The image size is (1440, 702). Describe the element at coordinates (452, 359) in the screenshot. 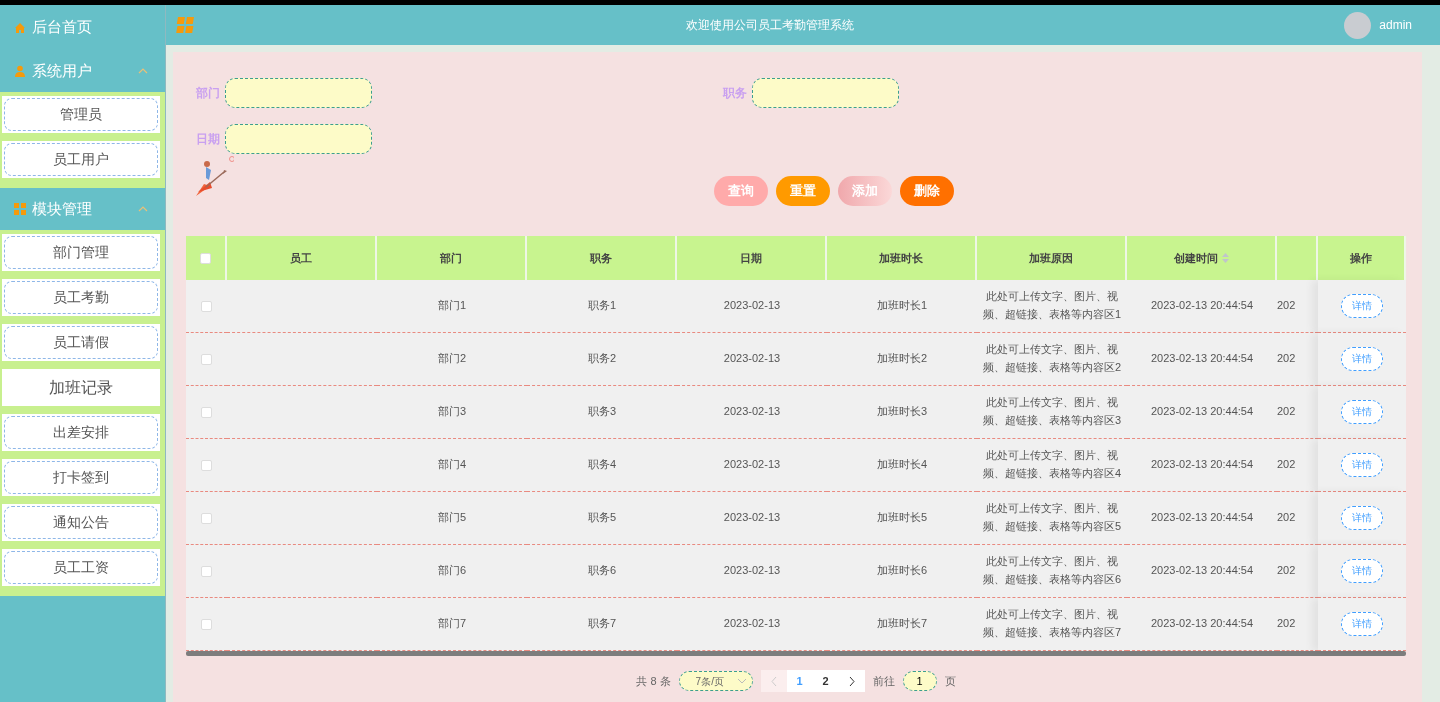

I see `table-cell: 部门2` at that location.